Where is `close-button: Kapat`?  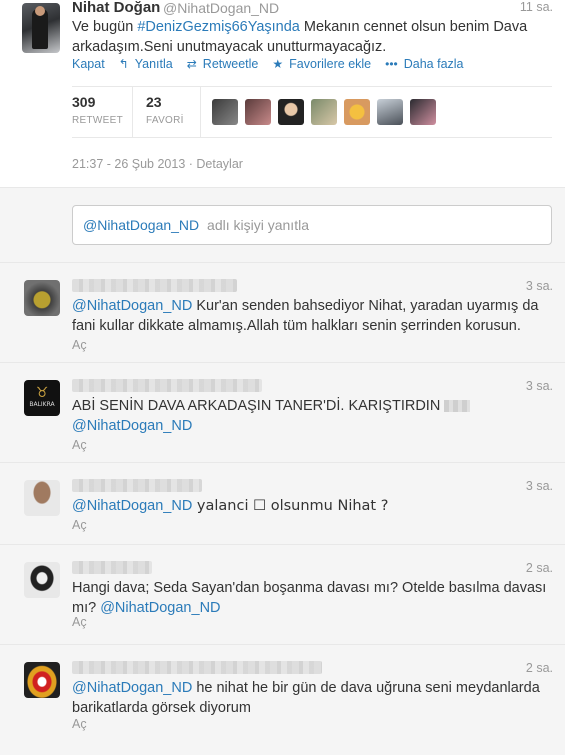
close-button: Kapat is located at coordinates (88, 64).